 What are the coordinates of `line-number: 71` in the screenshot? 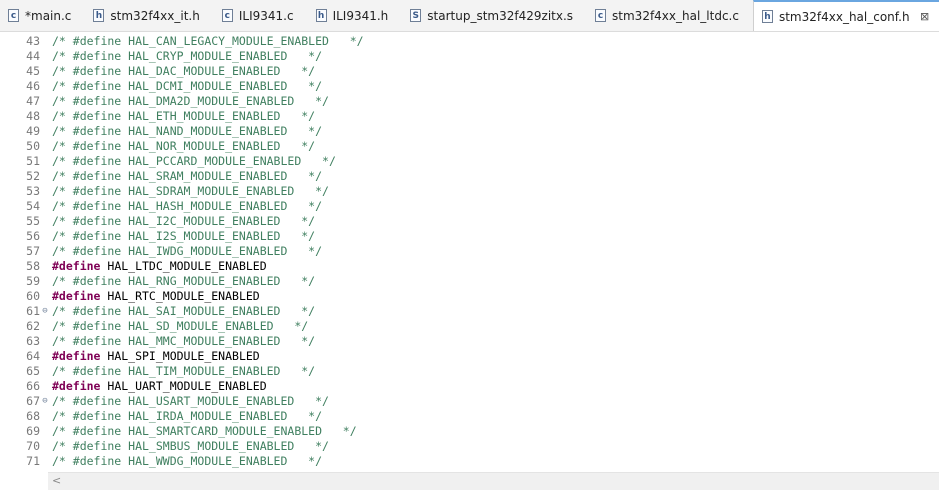 It's located at (33, 461).